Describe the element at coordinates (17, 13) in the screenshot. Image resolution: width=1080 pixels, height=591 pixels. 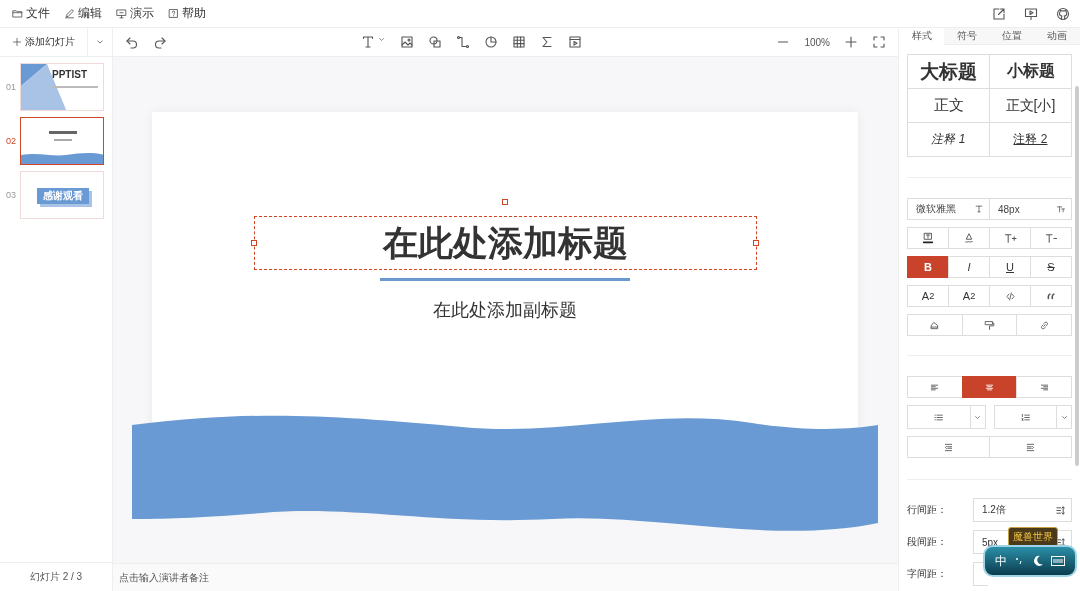
I see `folder-icon` at that location.